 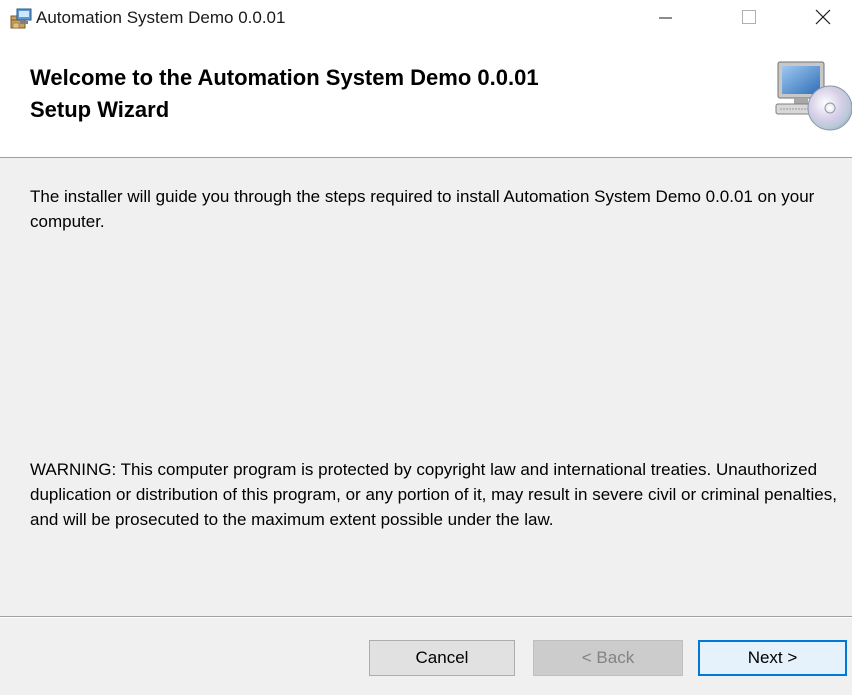 What do you see at coordinates (21, 19) in the screenshot?
I see `installer-package-icon` at bounding box center [21, 19].